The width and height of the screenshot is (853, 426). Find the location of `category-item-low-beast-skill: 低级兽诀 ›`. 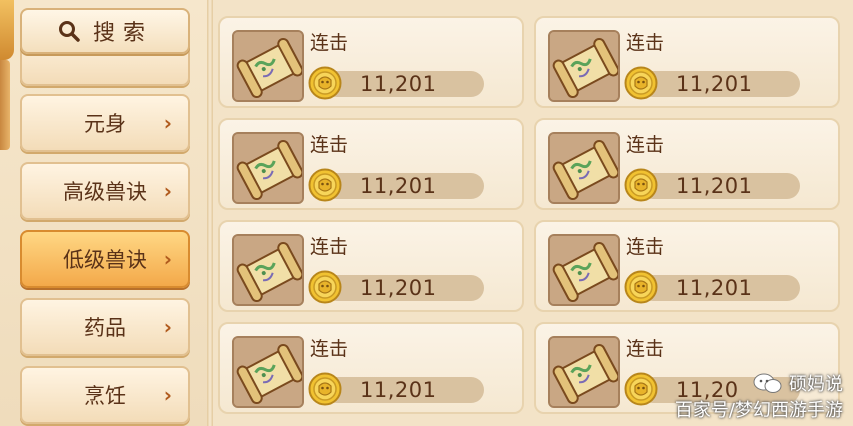

category-item-low-beast-skill: 低级兽诀 › is located at coordinates (105, 259).